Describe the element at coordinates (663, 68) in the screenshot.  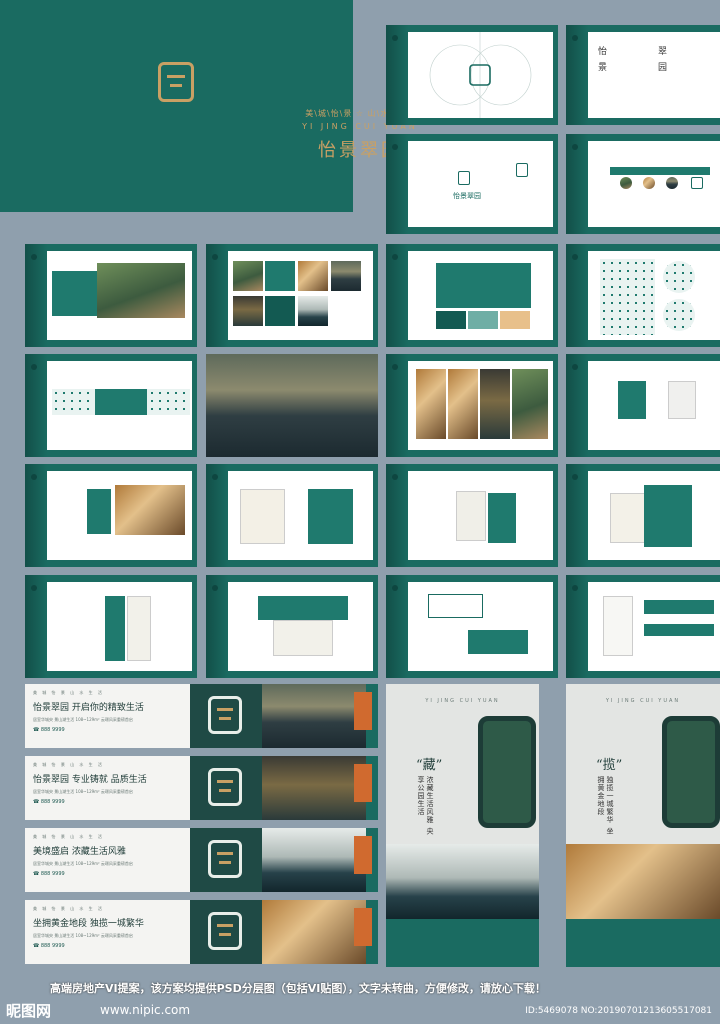
I see `typeface-char: 园` at that location.